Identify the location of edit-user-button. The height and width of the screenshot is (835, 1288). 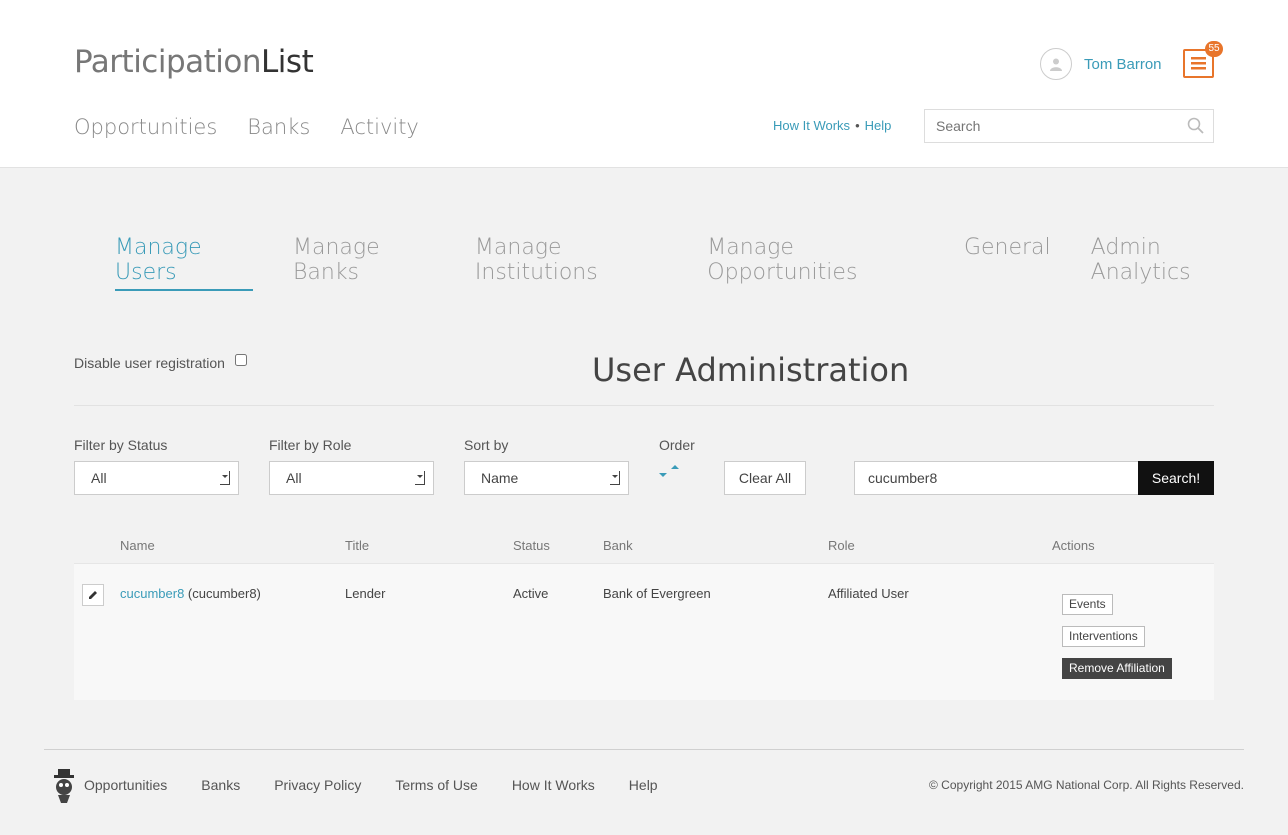
(93, 595).